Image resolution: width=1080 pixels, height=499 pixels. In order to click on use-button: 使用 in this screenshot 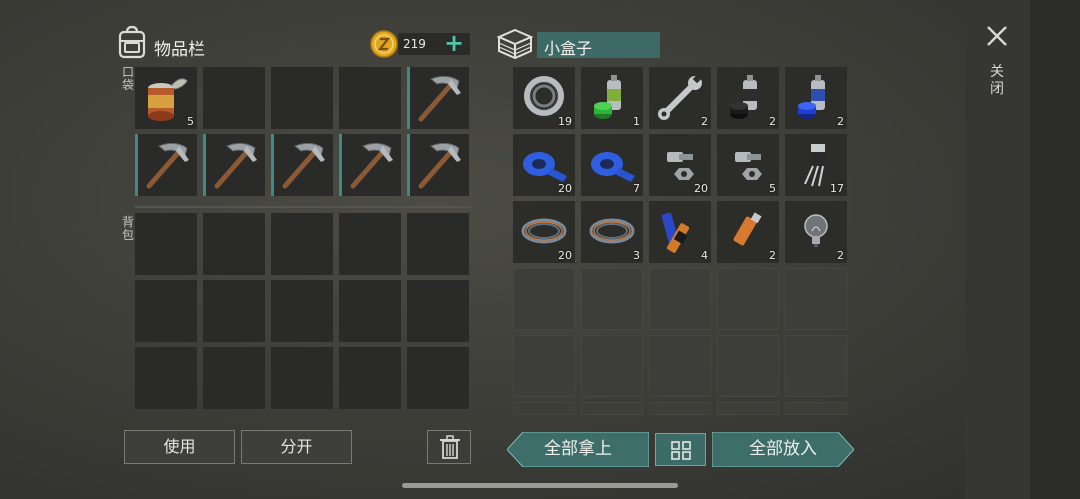, I will do `click(179, 447)`.